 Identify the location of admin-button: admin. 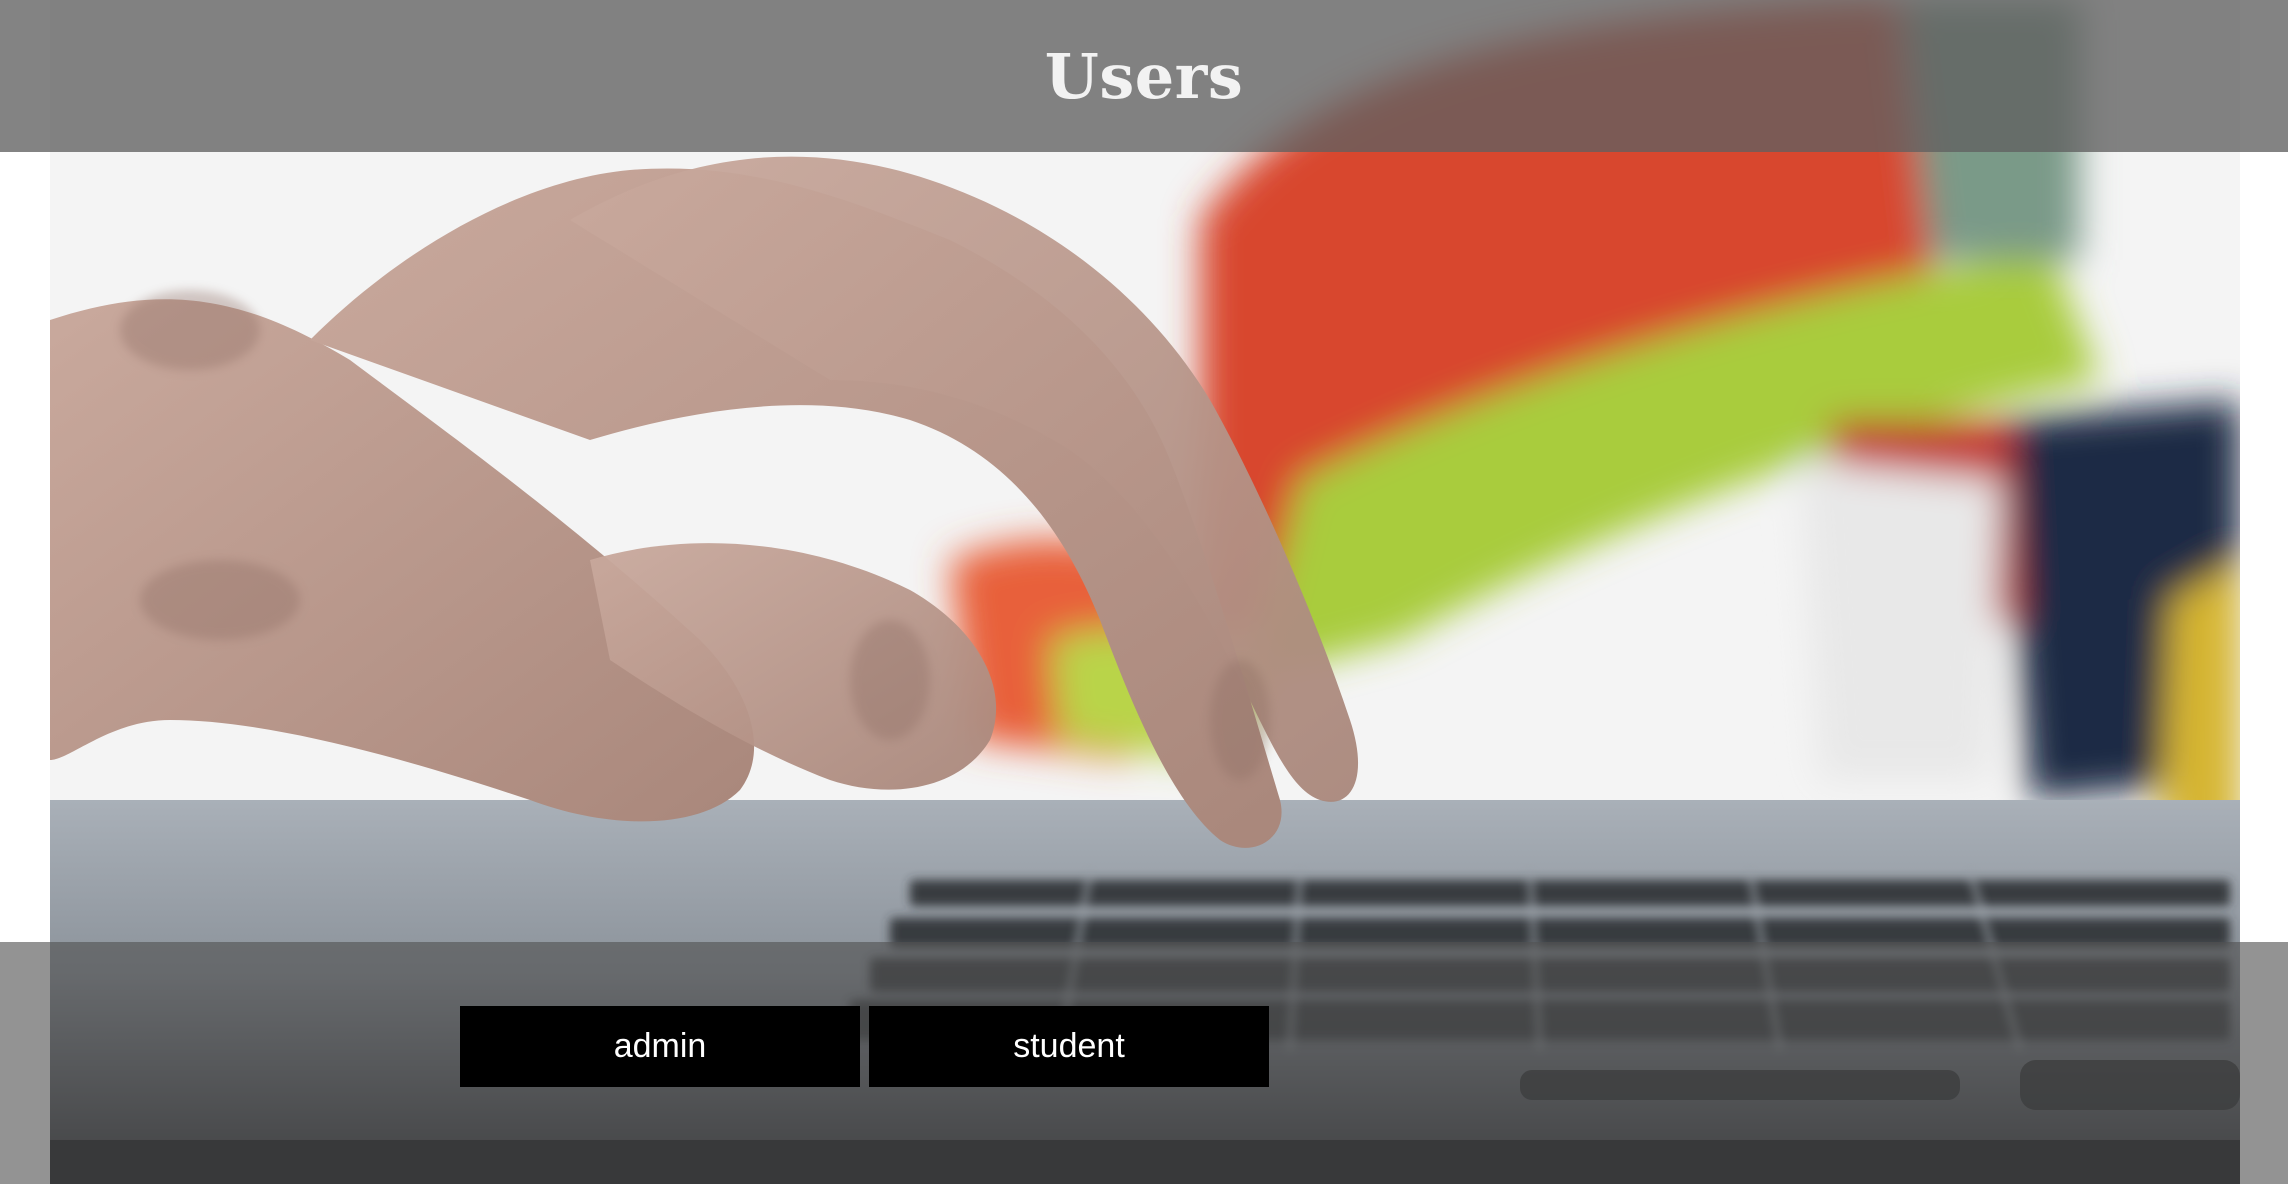
(660, 1046).